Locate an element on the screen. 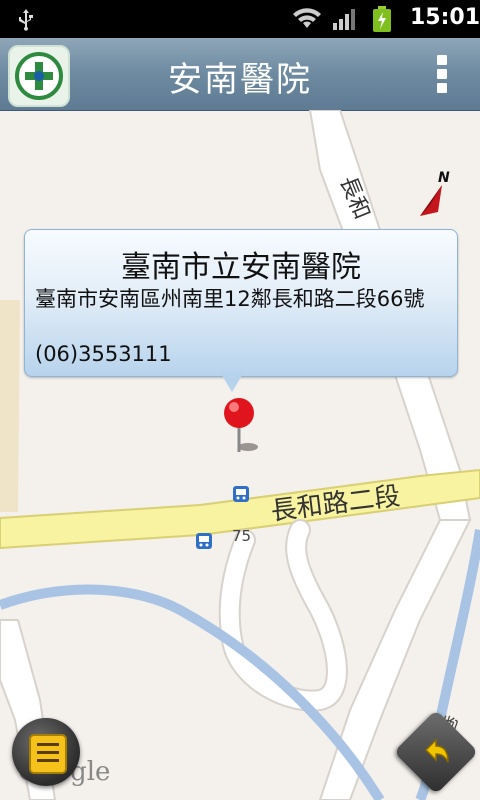 The height and width of the screenshot is (800, 480). place-address: 臺南市安南區州南里12鄰長和路二段66號 is located at coordinates (230, 299).